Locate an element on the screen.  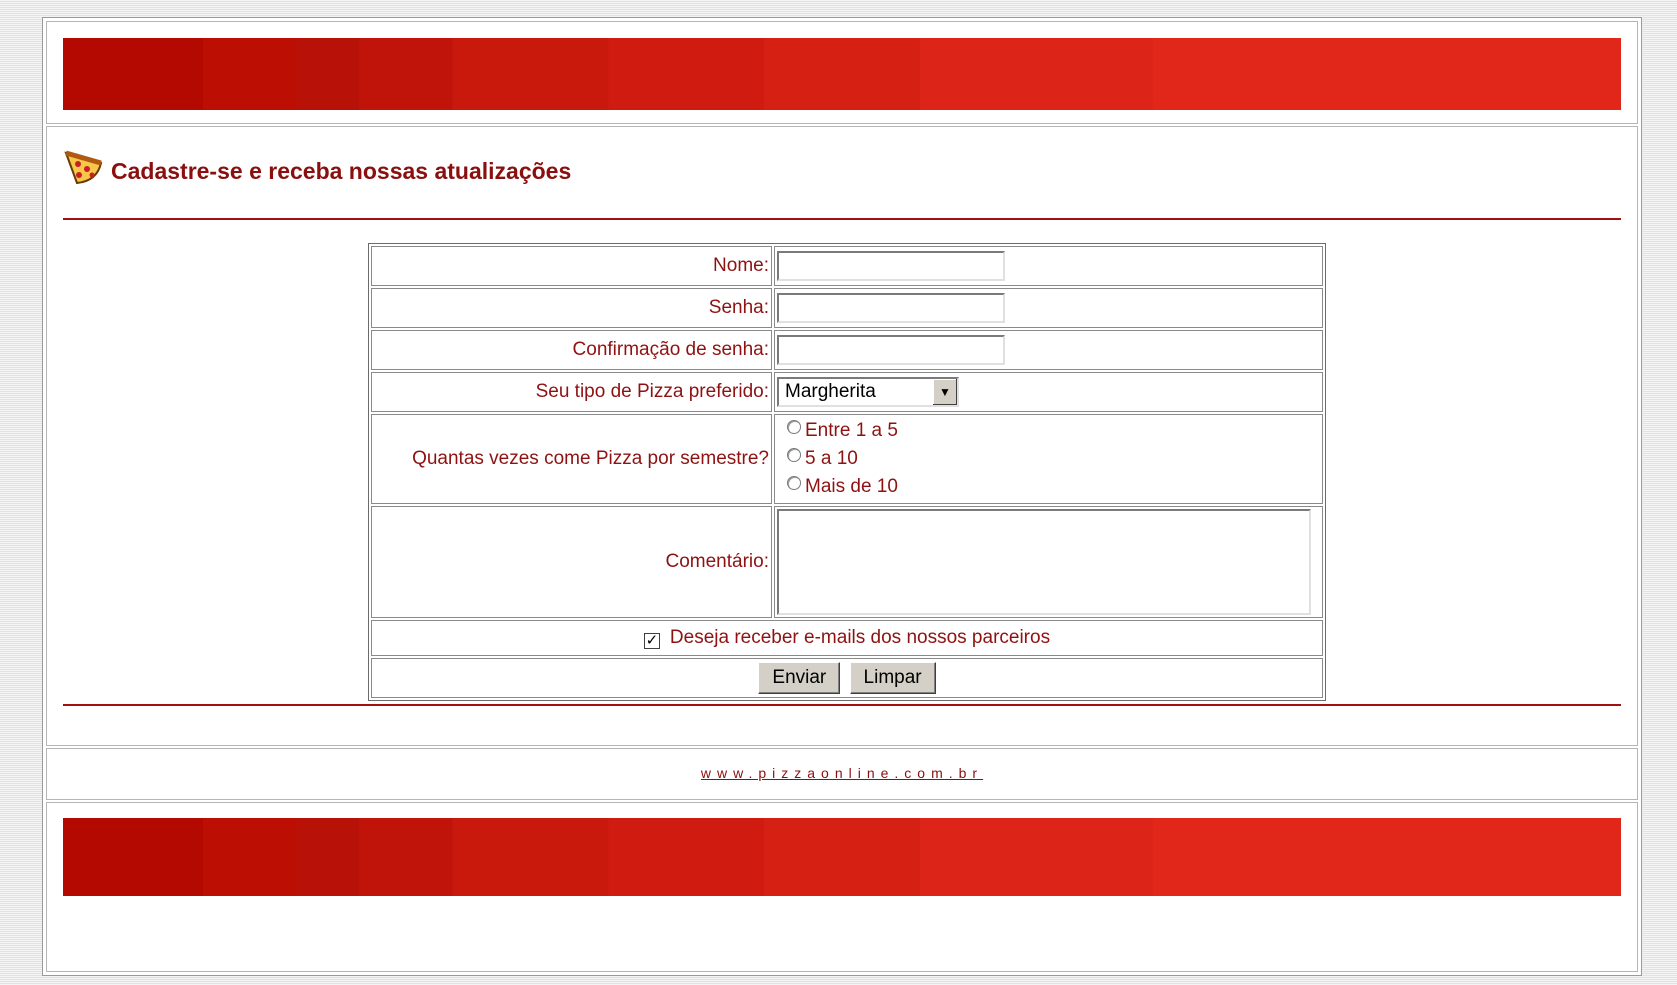
row-confirmacao: Confirmação de senha: is located at coordinates (847, 350).